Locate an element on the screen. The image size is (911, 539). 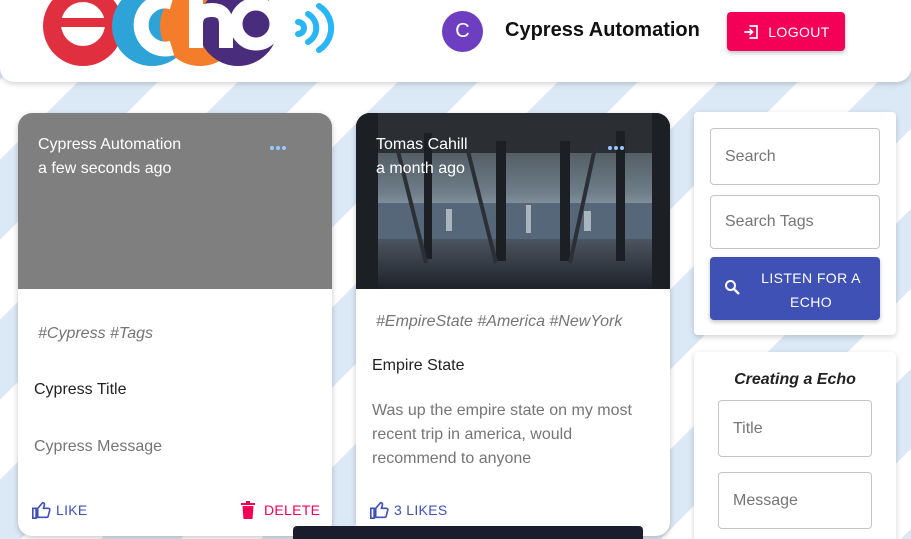
post-author: Cypress Automation is located at coordinates (110, 144).